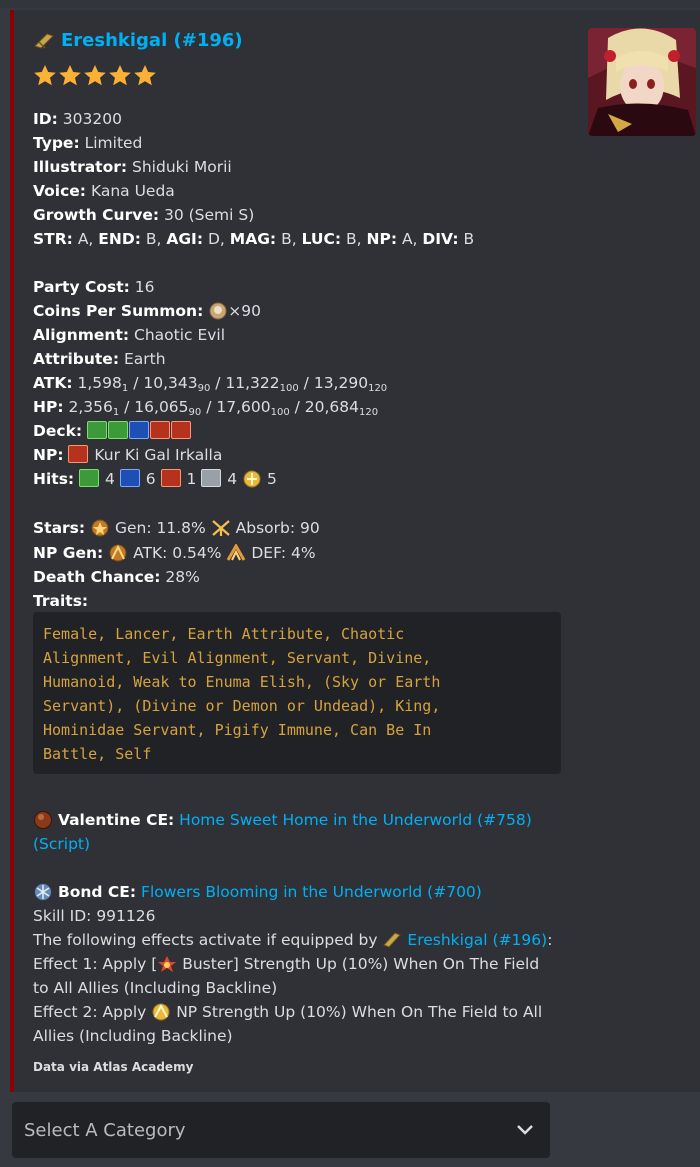 The width and height of the screenshot is (700, 1167). What do you see at coordinates (144, 215) in the screenshot?
I see `growth-curve-row: Growth Curve: 30 (Semi S)` at bounding box center [144, 215].